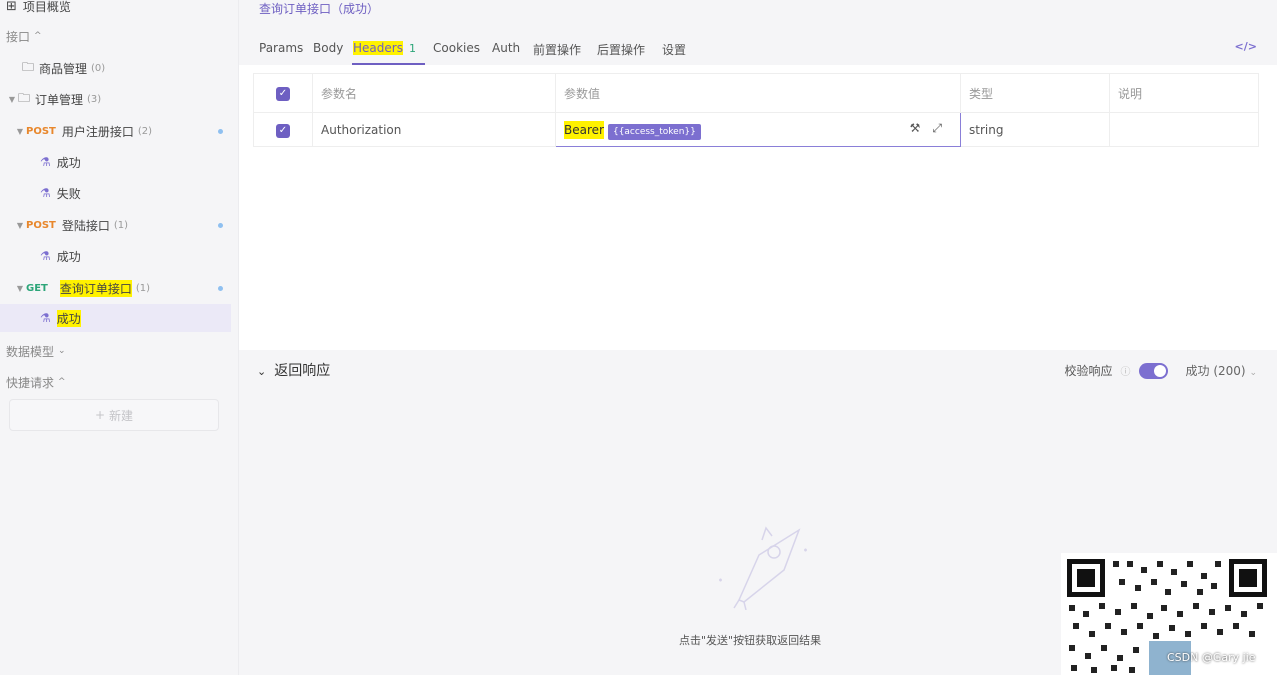 Image resolution: width=1277 pixels, height=675 pixels. Describe the element at coordinates (121, 99) in the screenshot. I see `folder-orders: ▼ 🗀 订单管理 (3)` at that location.